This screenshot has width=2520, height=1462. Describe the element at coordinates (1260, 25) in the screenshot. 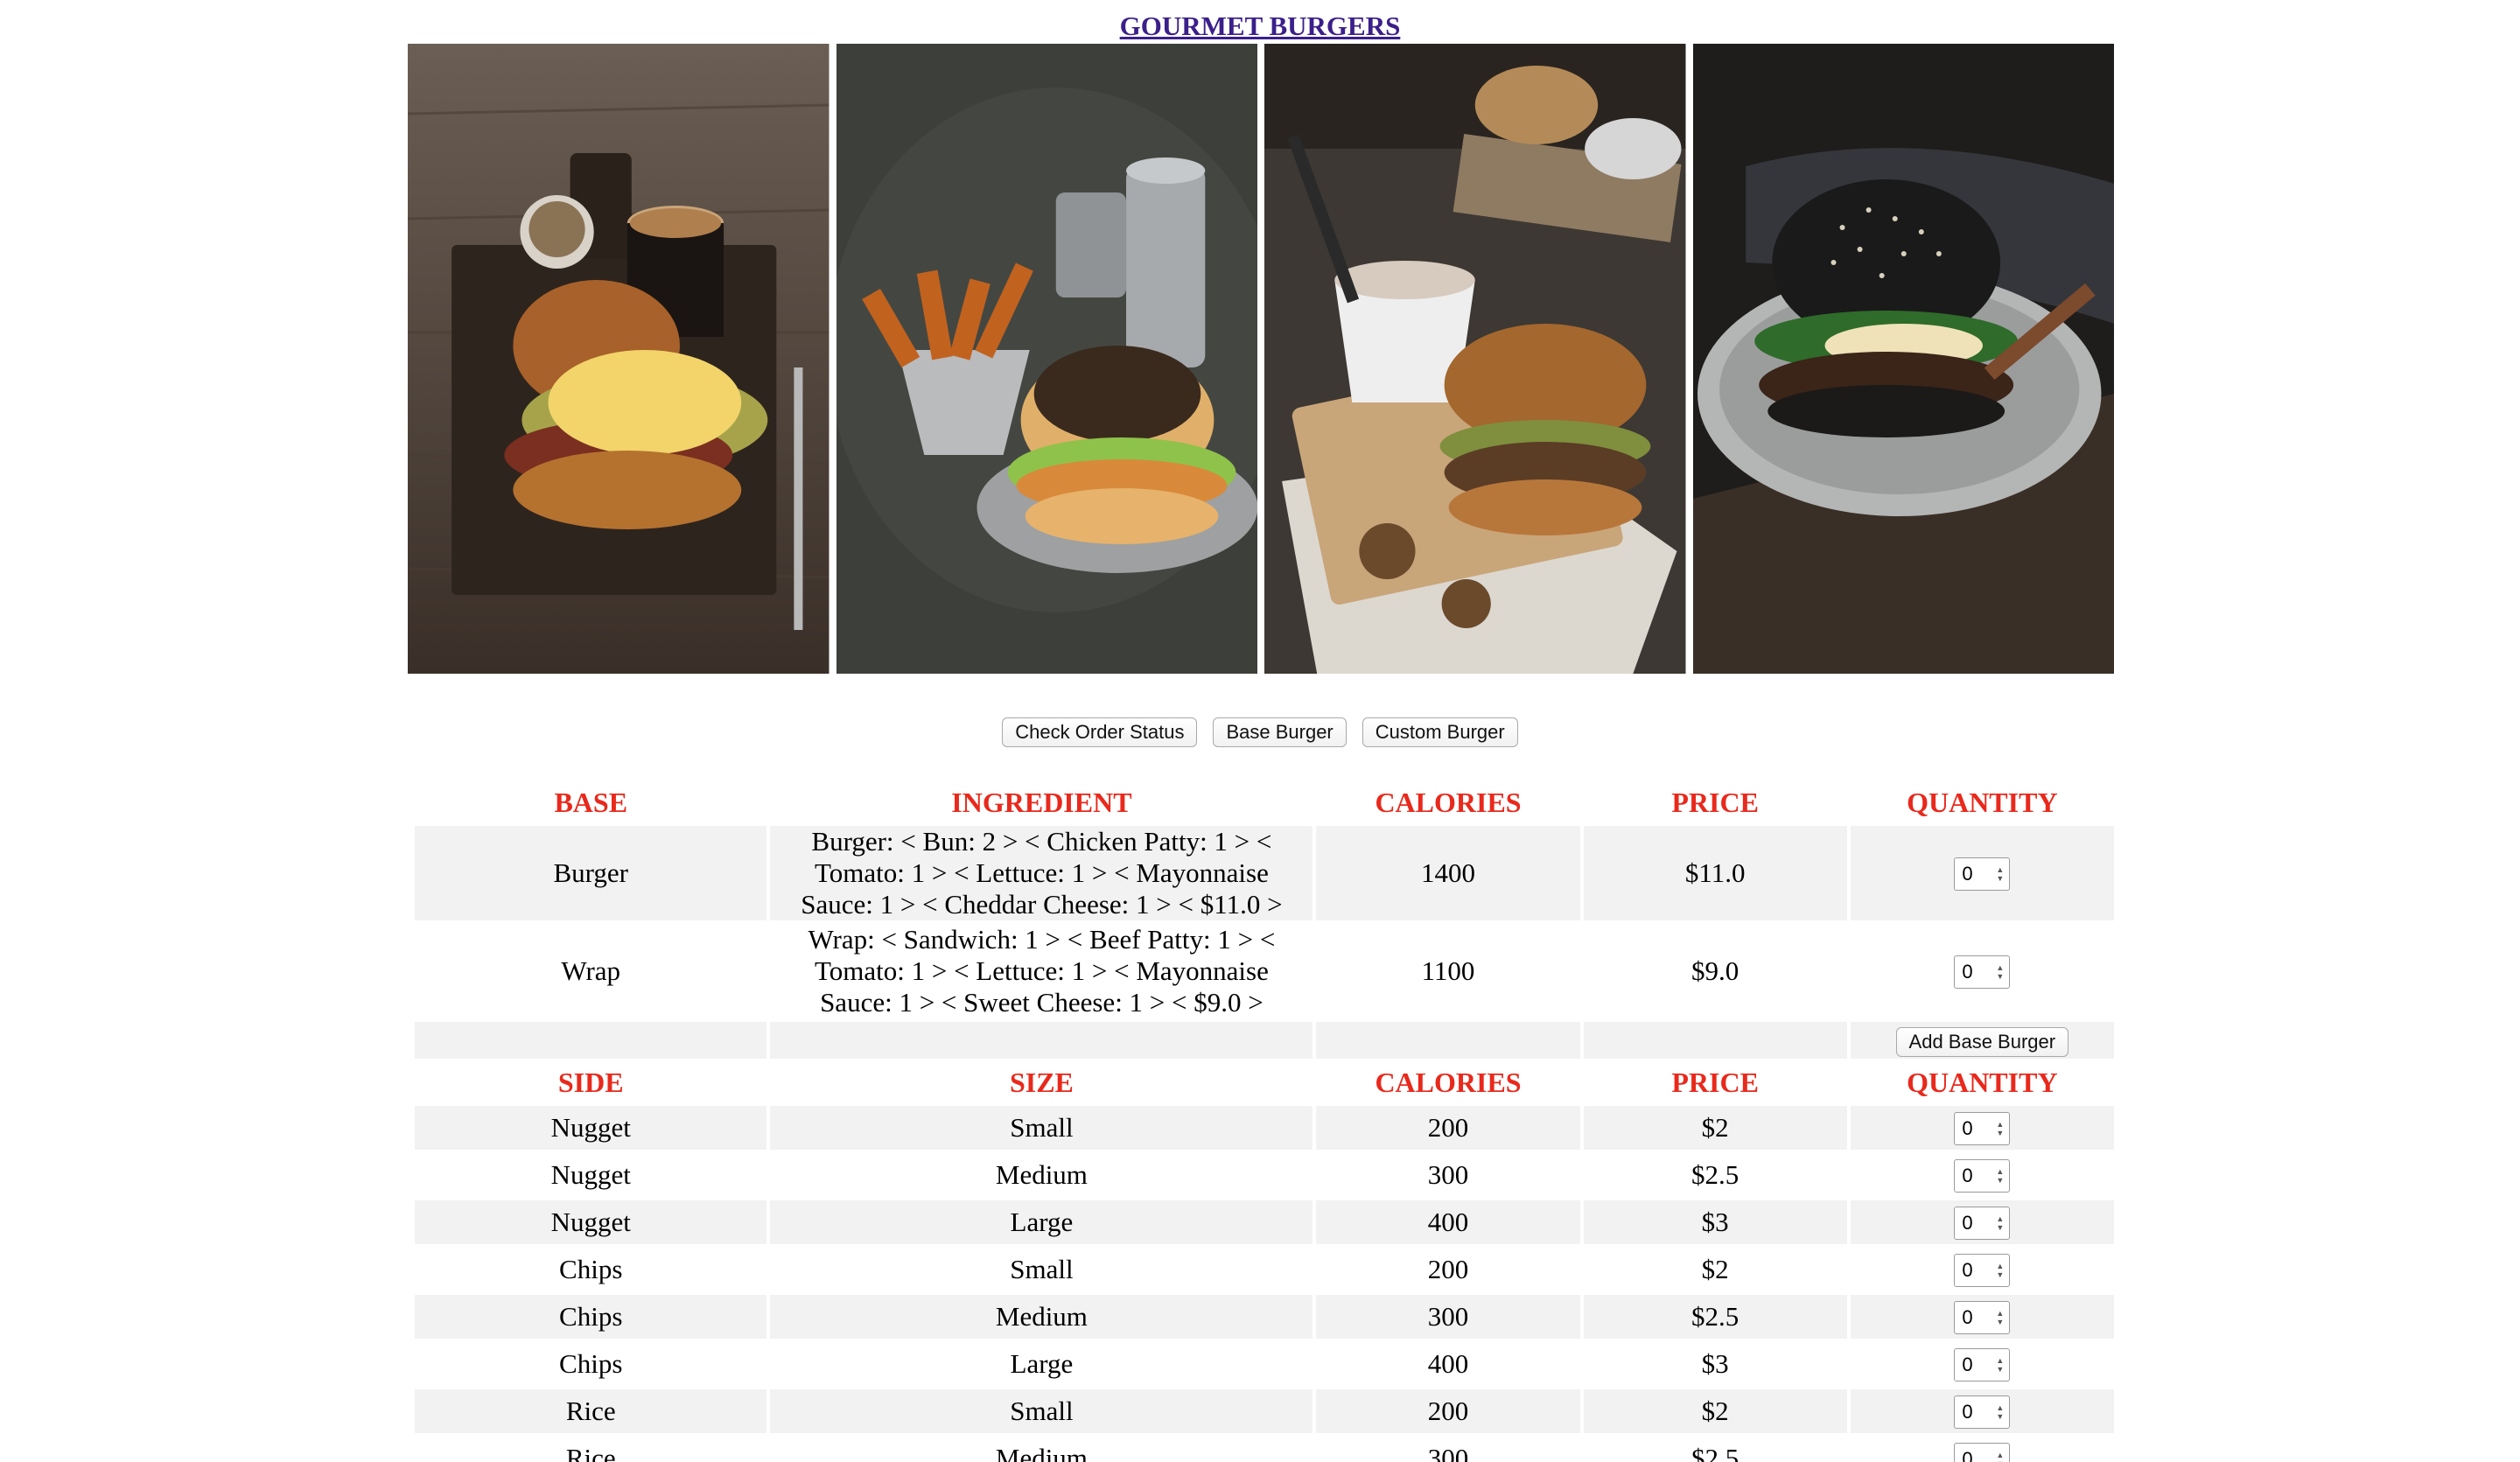

I see `site-title-link: GOURMET BURGERS` at that location.